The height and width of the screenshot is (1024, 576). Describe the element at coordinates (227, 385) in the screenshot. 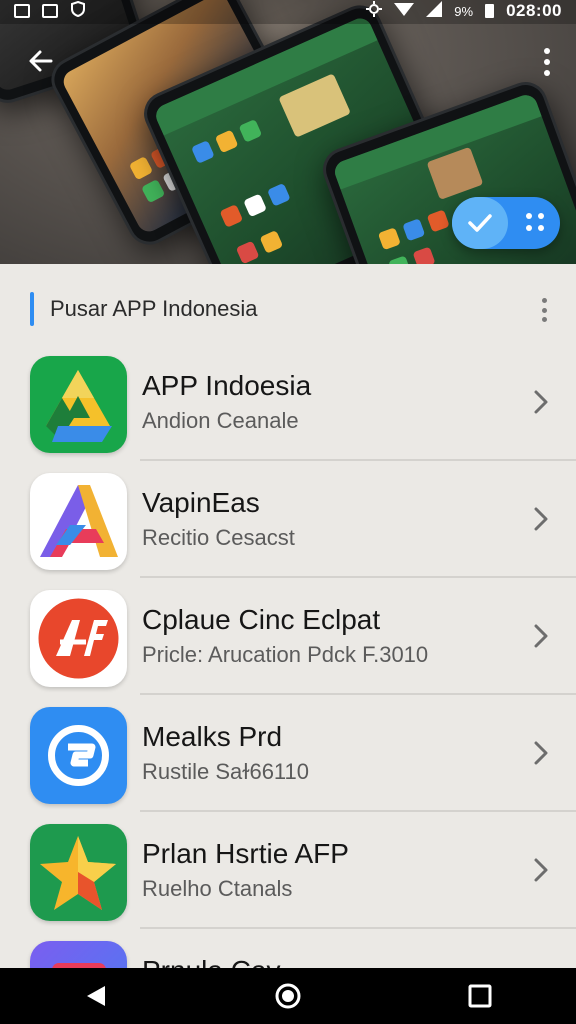

I see `app-title: APP Indoesia` at that location.